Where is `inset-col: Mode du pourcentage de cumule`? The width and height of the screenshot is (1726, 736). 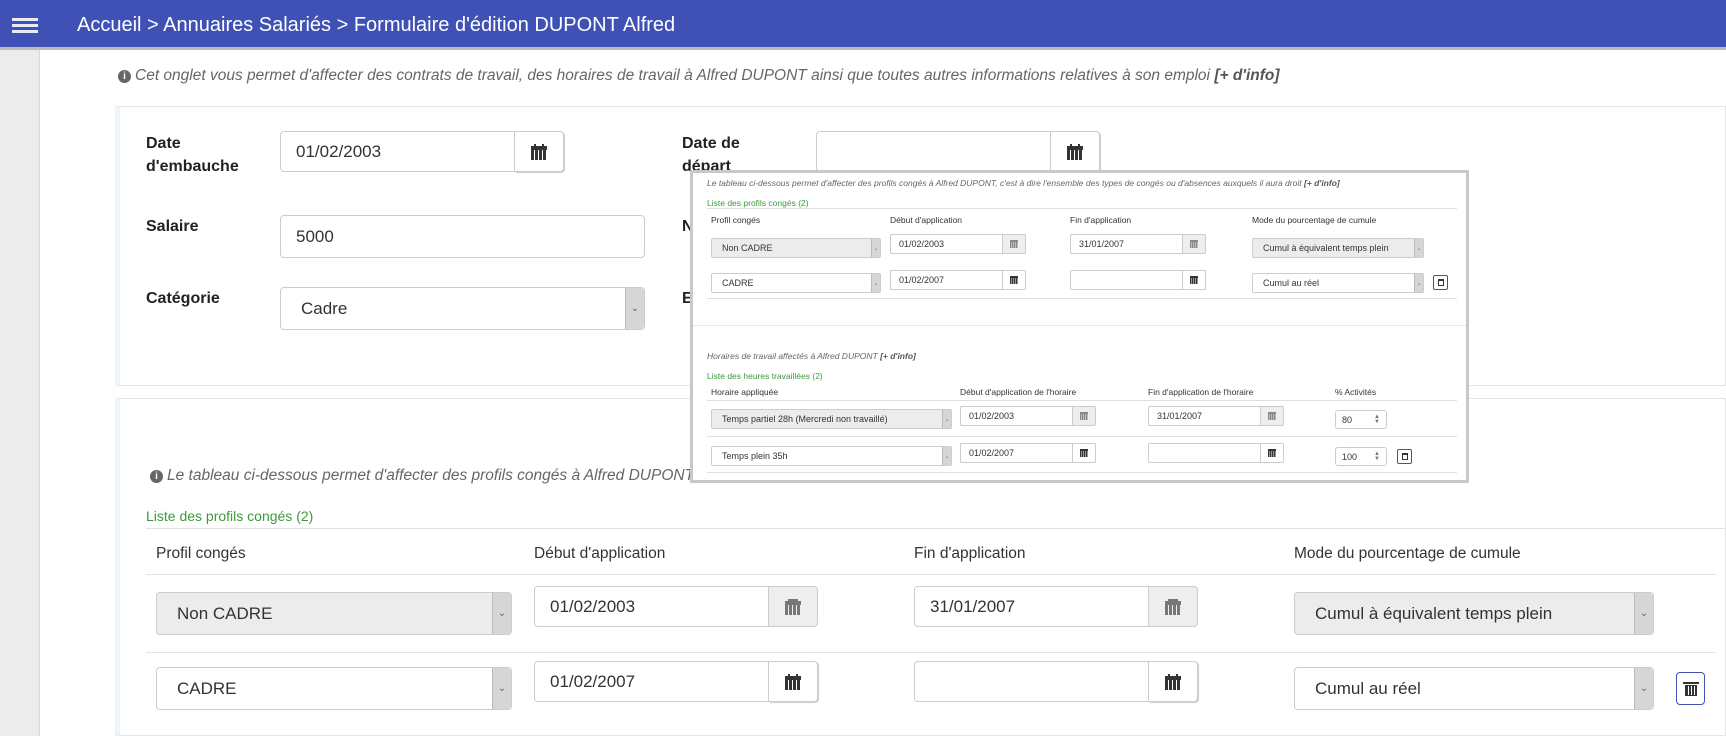 inset-col: Mode du pourcentage de cumule is located at coordinates (1314, 220).